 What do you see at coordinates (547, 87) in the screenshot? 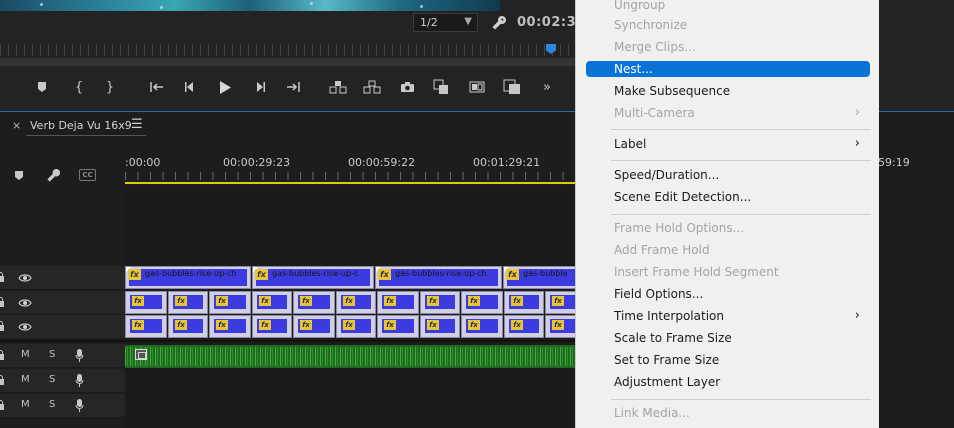
I see `more-controls-icon: »` at bounding box center [547, 87].